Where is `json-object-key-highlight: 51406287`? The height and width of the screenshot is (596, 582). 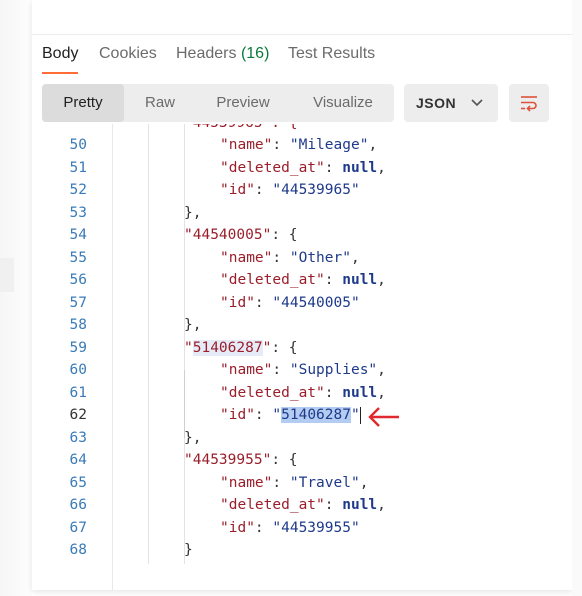 json-object-key-highlight: 51406287 is located at coordinates (227, 347).